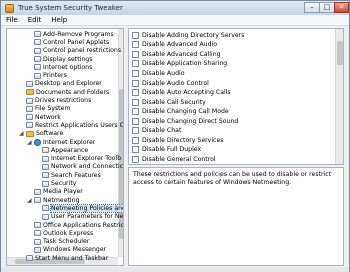  I want to click on option-row: Disable Advanced Calling, so click(176, 54).